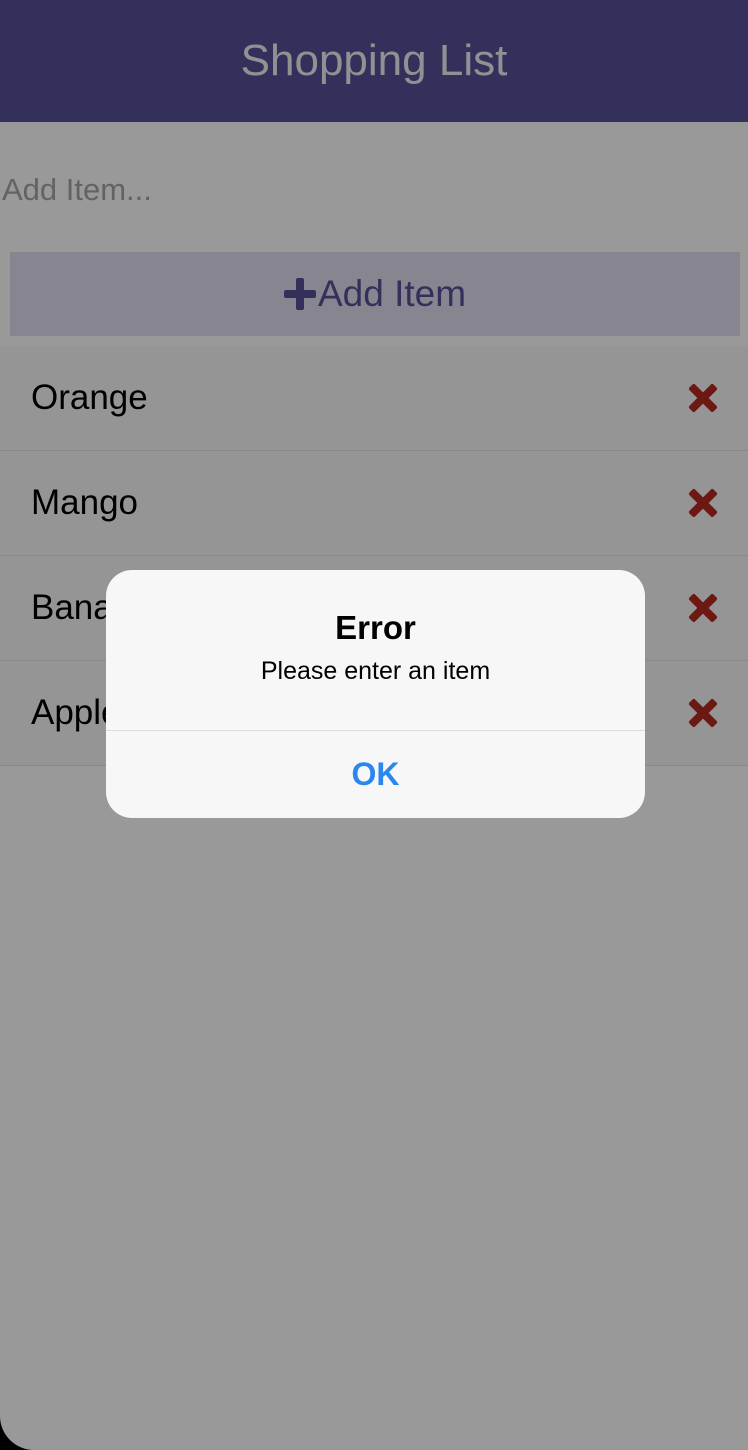 The image size is (748, 1450). Describe the element at coordinates (375, 694) in the screenshot. I see `error-alert-dialog: Error Please enter an item OK` at that location.